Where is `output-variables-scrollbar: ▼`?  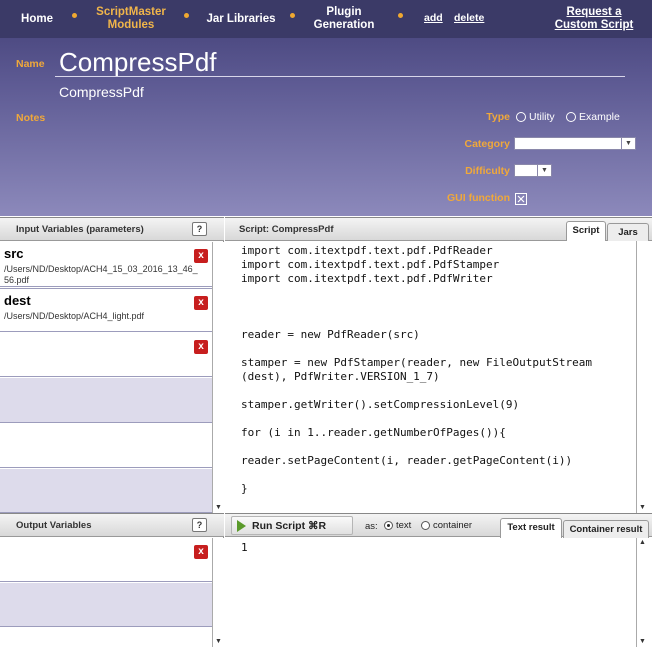
output-variables-scrollbar: ▼ is located at coordinates (218, 592).